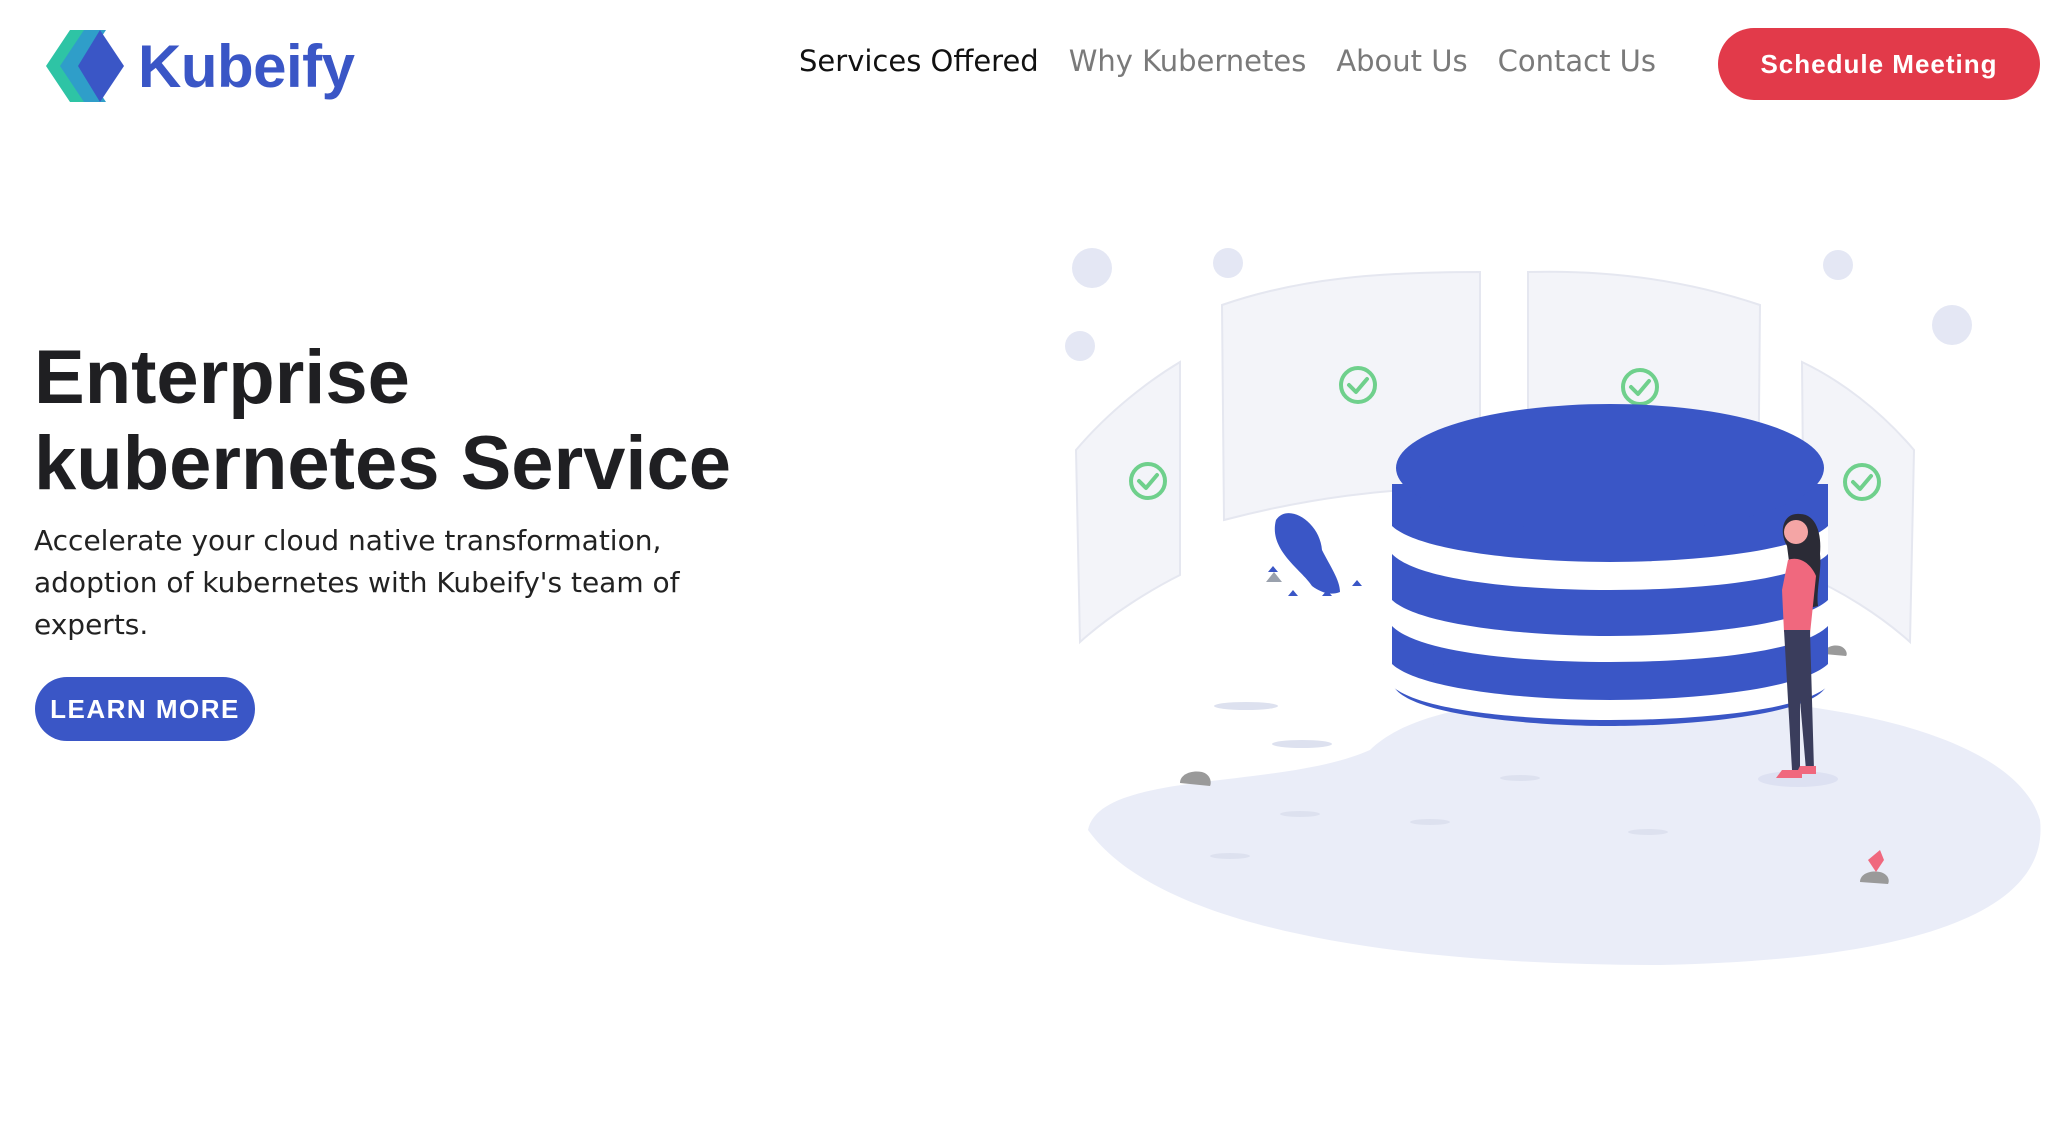 This screenshot has height=1148, width=2068. Describe the element at coordinates (1127, 502) in the screenshot. I see `panel-left` at that location.